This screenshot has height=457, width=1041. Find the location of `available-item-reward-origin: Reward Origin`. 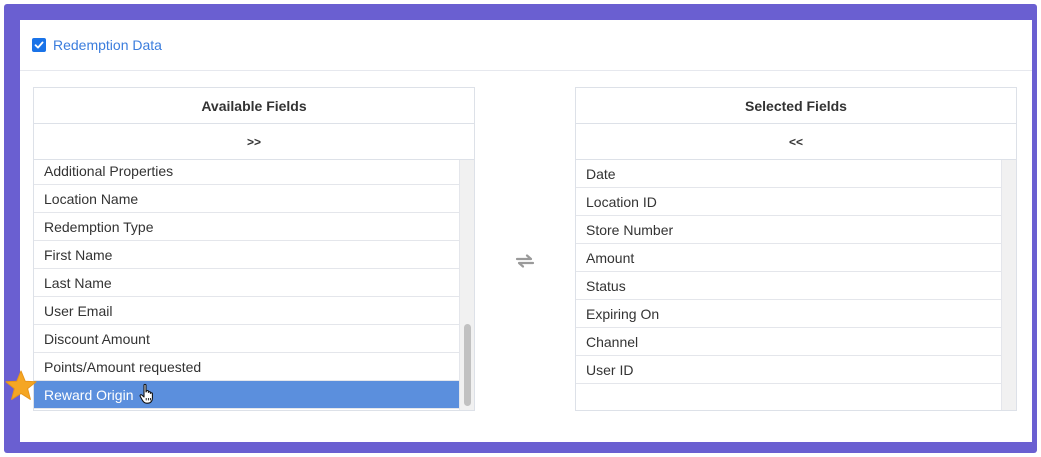

available-item-reward-origin: Reward Origin is located at coordinates (246, 395).